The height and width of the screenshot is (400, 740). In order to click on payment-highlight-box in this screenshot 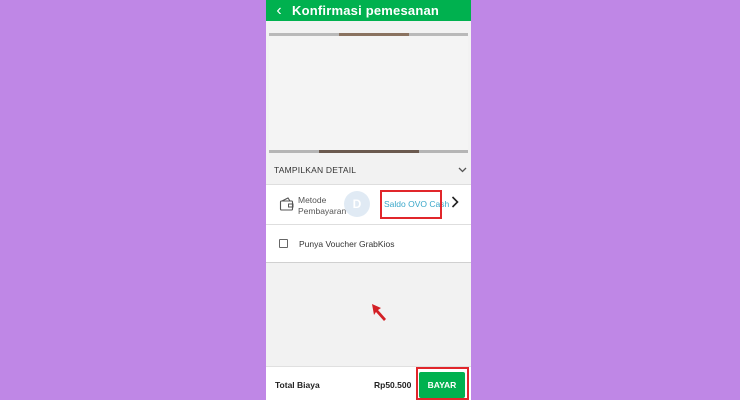, I will do `click(411, 204)`.